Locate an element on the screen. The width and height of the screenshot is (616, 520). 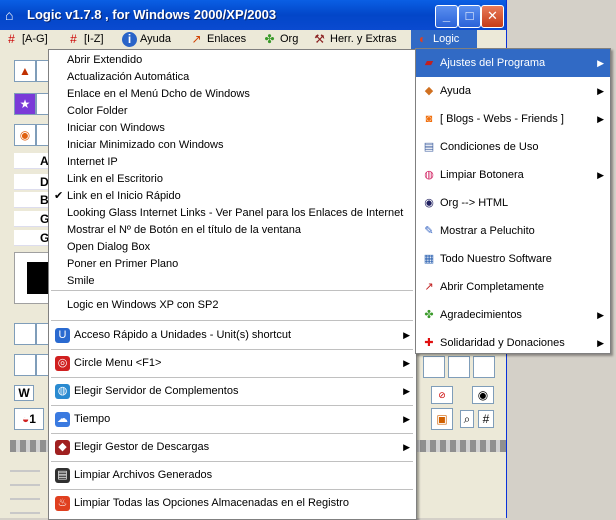
w-button: W is located at coordinates (24, 393).